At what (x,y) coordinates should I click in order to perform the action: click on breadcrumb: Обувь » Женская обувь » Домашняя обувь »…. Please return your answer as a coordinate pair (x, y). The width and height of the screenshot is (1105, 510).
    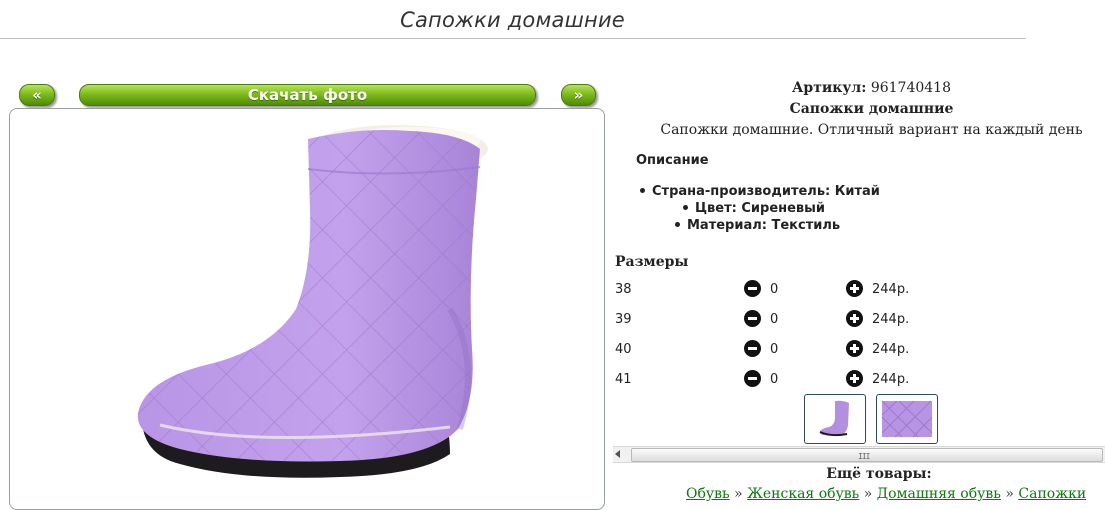
    Looking at the image, I should click on (886, 494).